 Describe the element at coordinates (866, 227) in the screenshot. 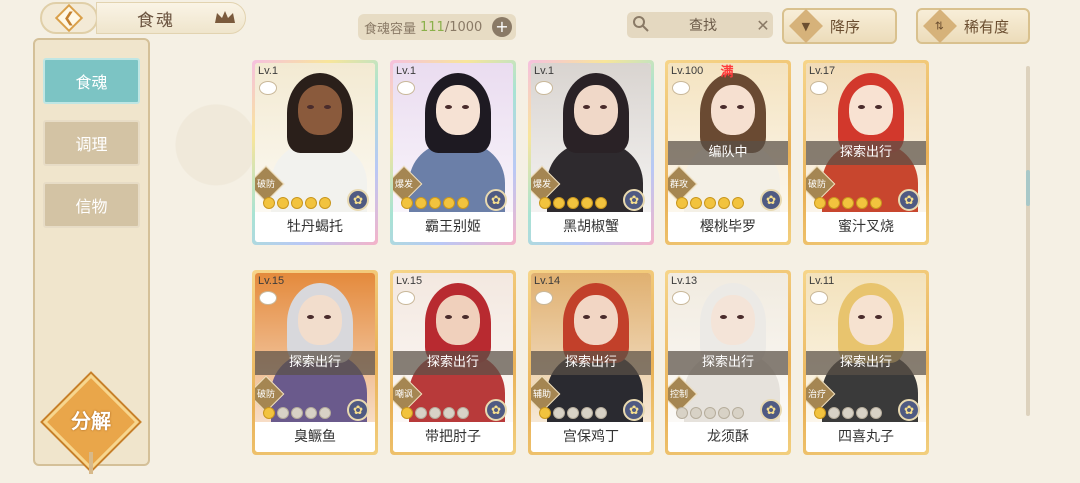

I see `card-name: 蜜汁叉烧` at that location.